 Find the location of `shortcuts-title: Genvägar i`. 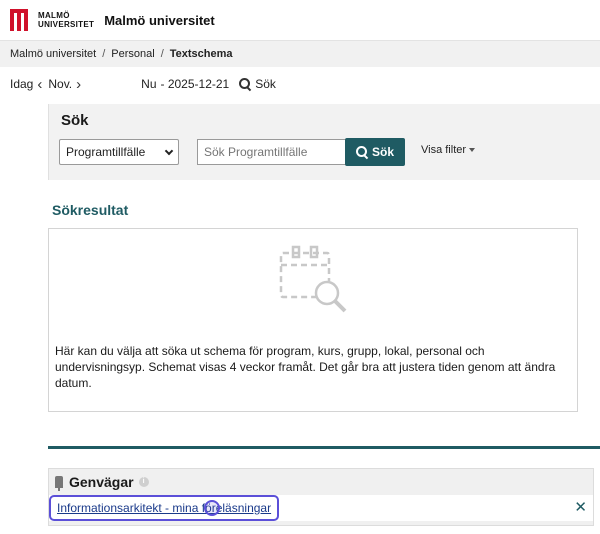

shortcuts-title: Genvägar i is located at coordinates (102, 482).